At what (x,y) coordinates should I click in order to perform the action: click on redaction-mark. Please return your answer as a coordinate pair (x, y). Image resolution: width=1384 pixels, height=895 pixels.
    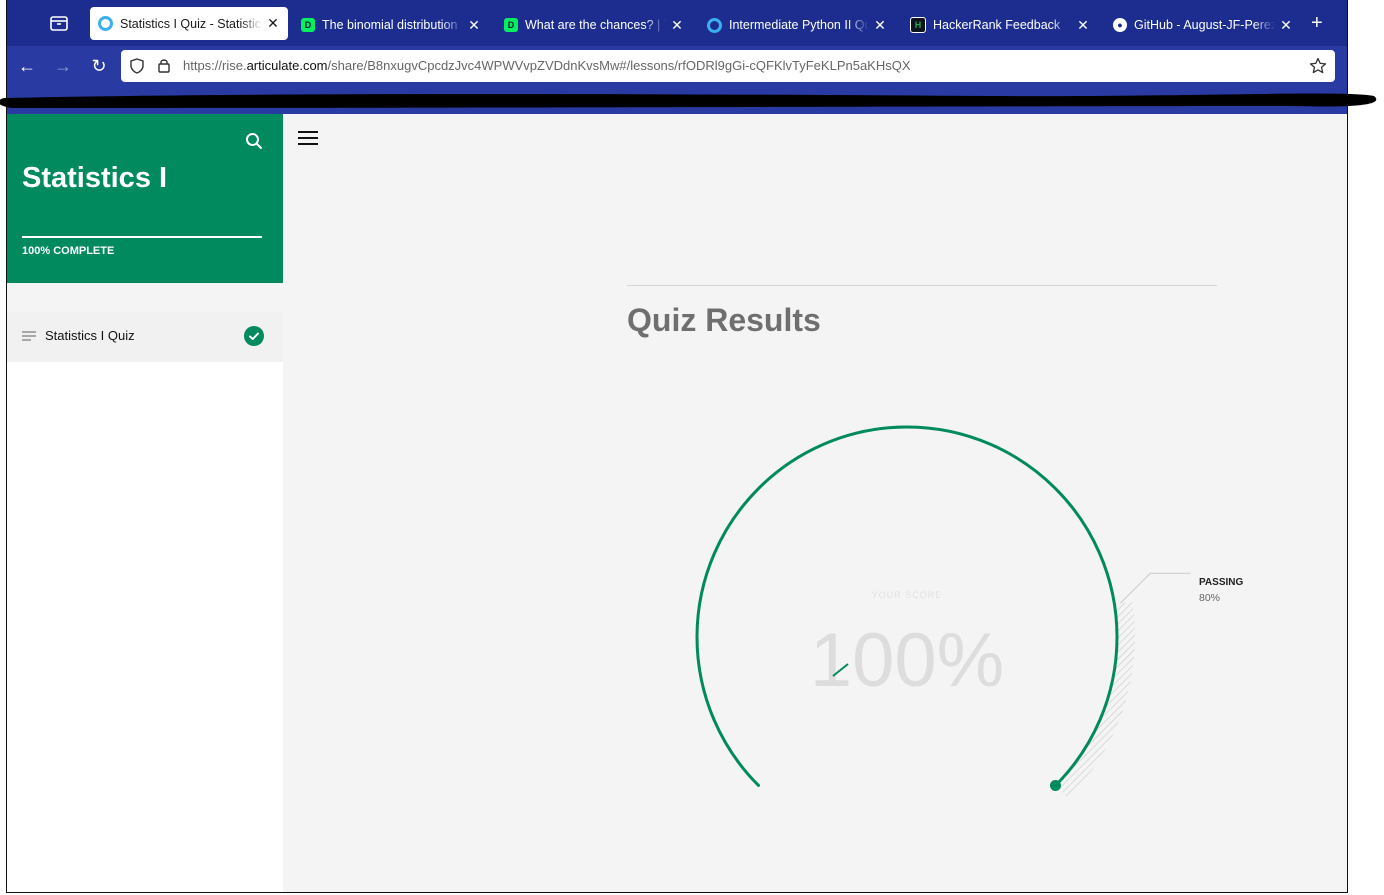
    Looking at the image, I should click on (688, 100).